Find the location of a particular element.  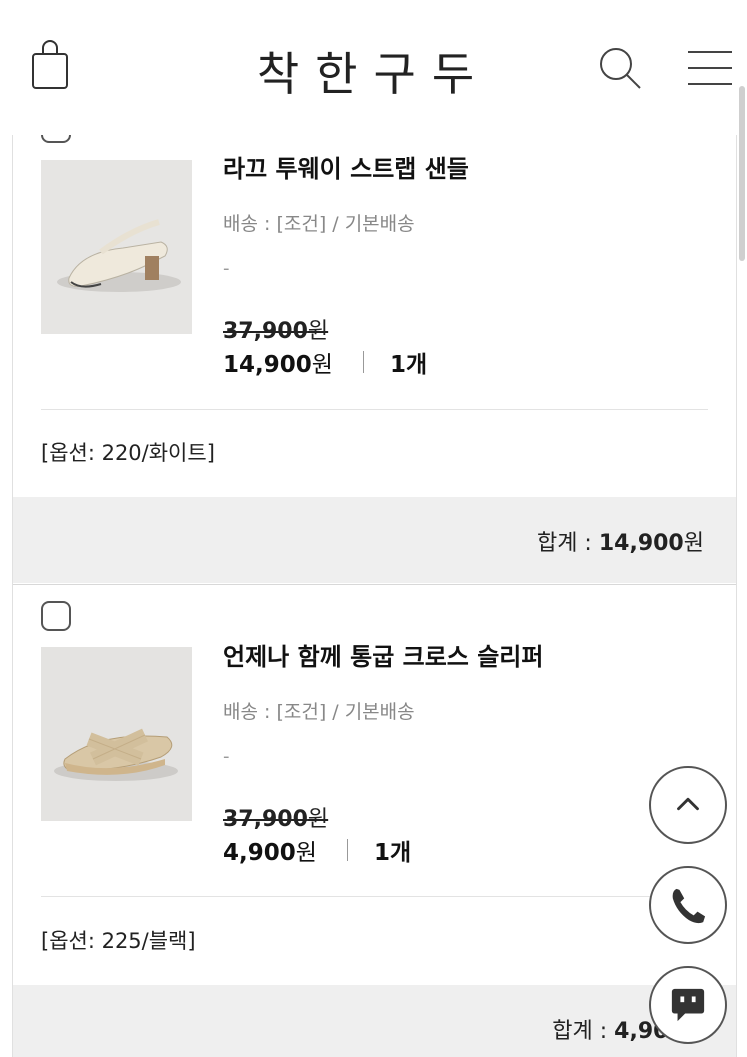

product-name: 언제나 함께 통굽 크로스 슬리퍼 is located at coordinates (469, 657).